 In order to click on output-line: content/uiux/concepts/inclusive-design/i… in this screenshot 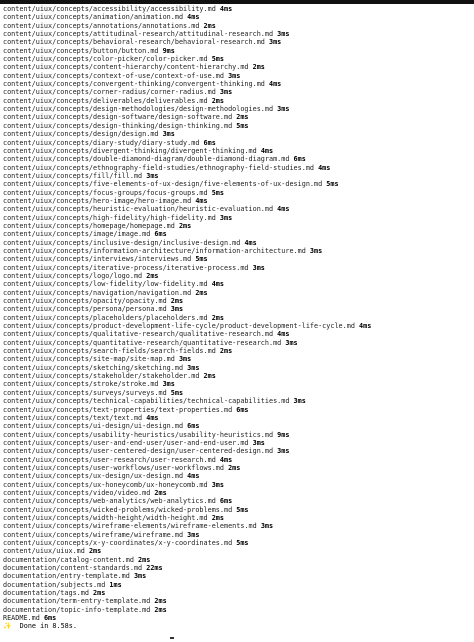, I will do `click(237, 243)`.